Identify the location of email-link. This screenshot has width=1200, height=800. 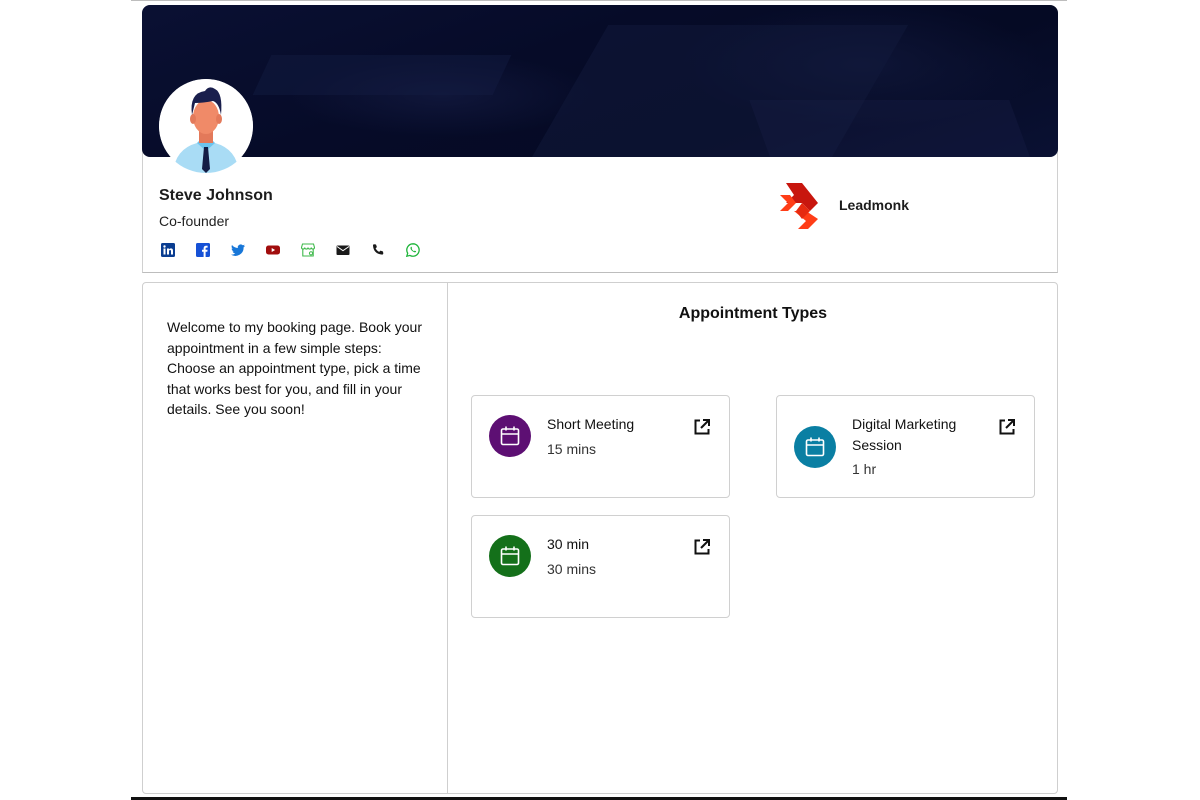
(353, 250).